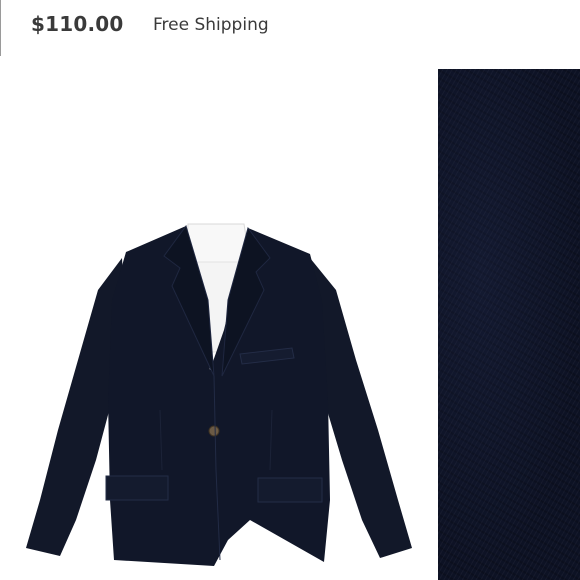 This screenshot has height=580, width=580. What do you see at coordinates (214, 431) in the screenshot?
I see `jacket-button` at bounding box center [214, 431].